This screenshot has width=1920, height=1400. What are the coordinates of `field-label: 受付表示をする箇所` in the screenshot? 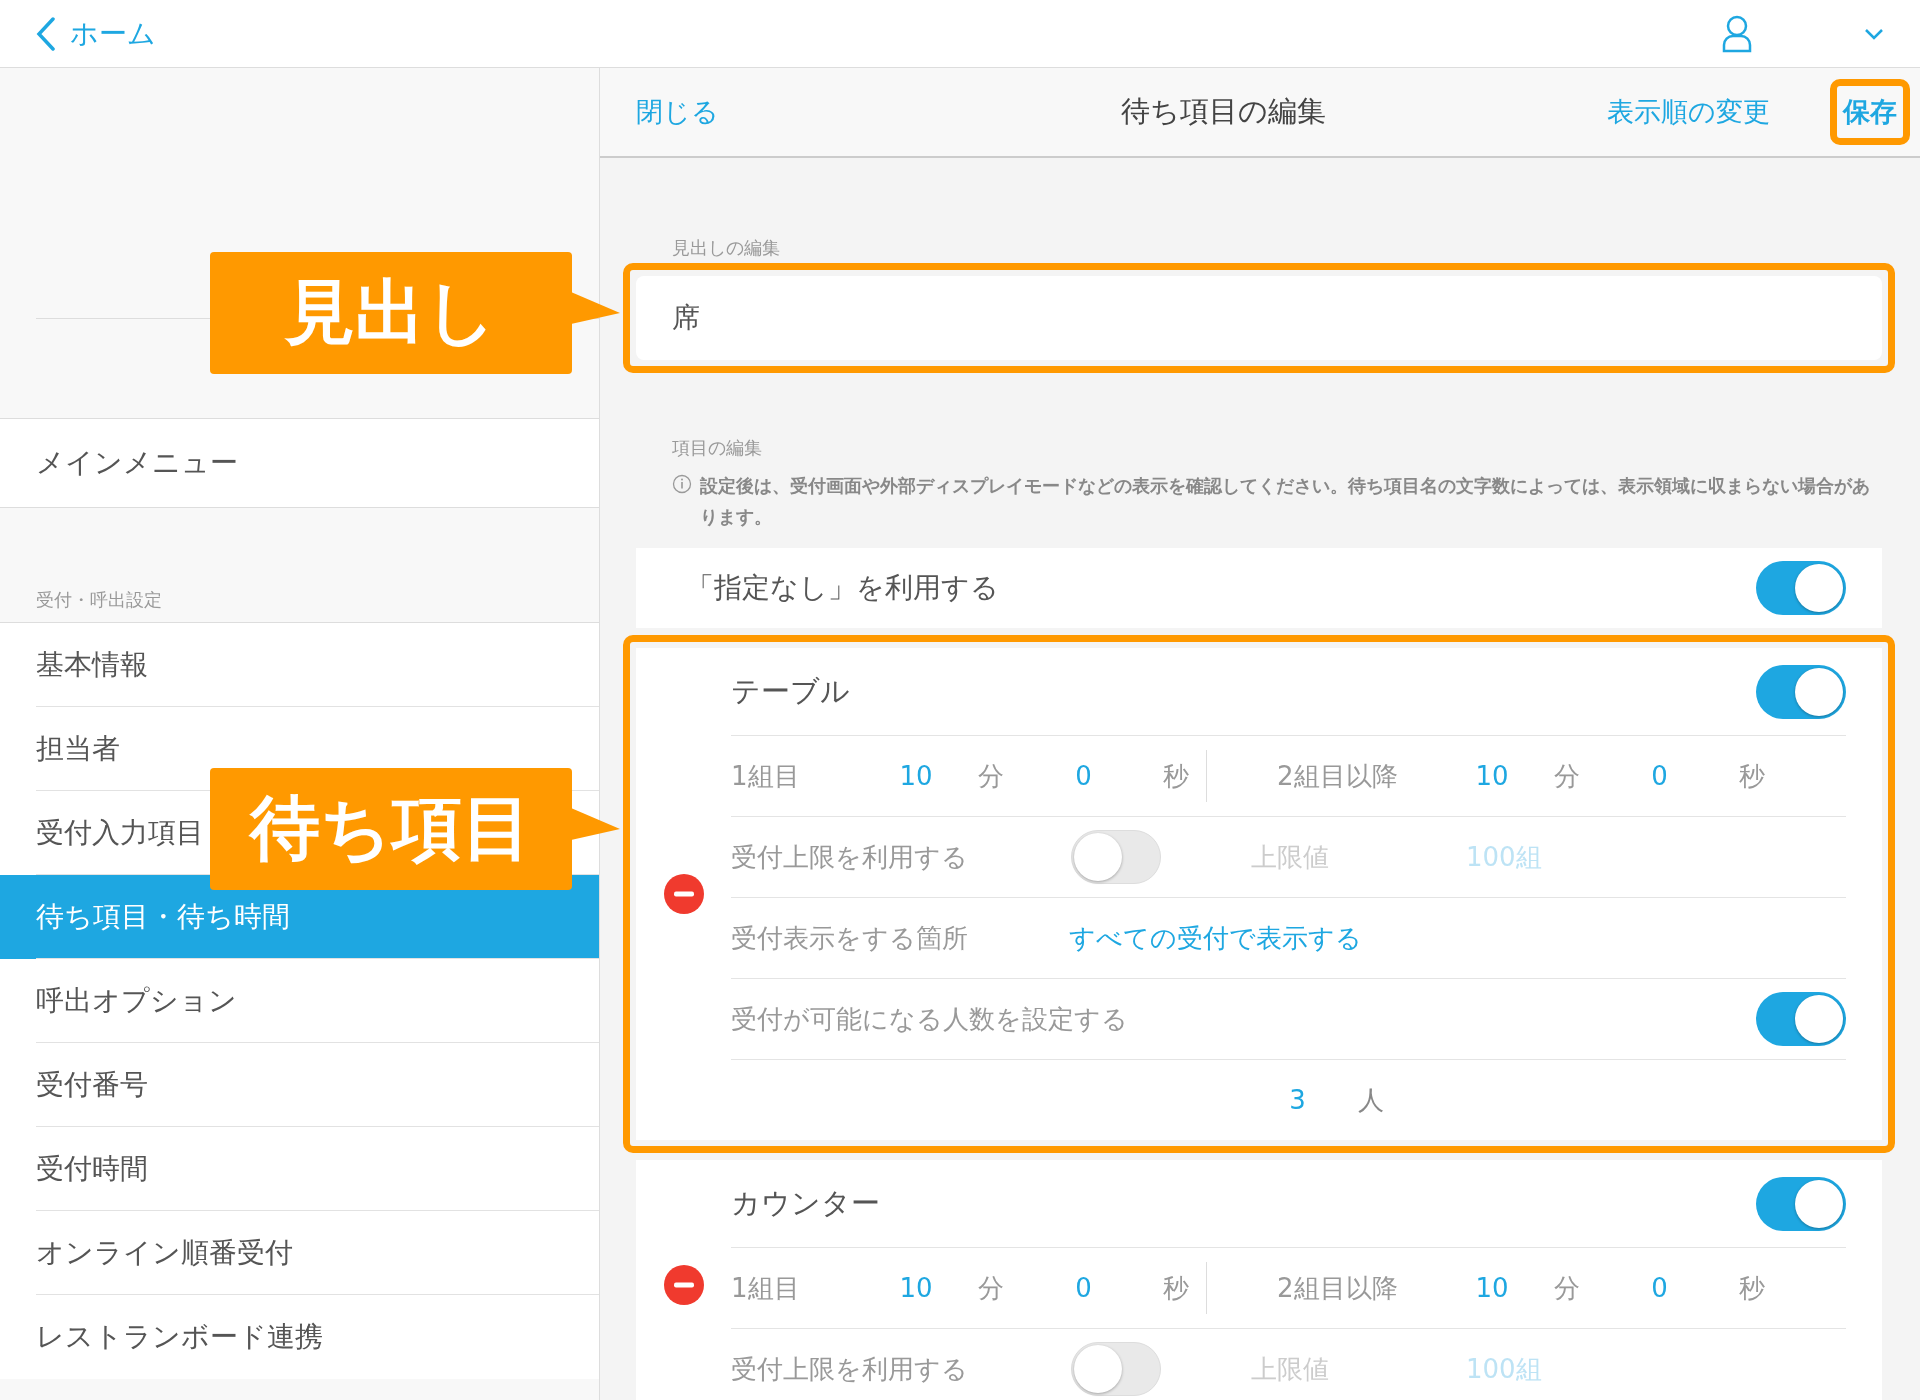 It's located at (850, 938).